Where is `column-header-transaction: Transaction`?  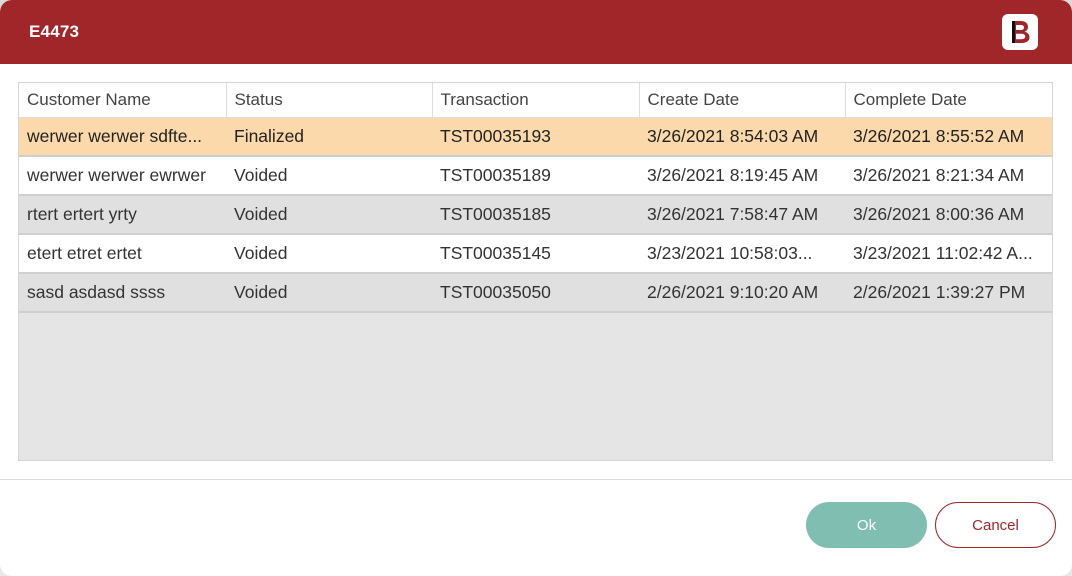 column-header-transaction: Transaction is located at coordinates (536, 100).